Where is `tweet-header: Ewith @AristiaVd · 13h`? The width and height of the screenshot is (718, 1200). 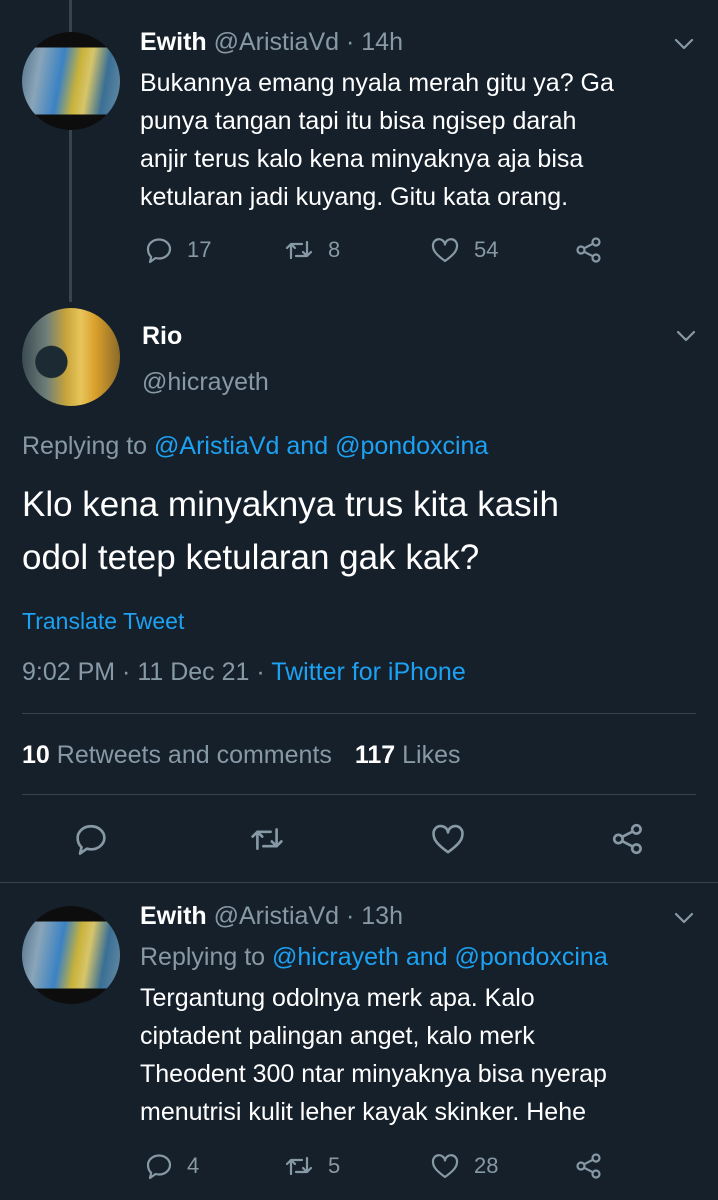
tweet-header: Ewith @AristiaVd · 13h is located at coordinates (271, 916).